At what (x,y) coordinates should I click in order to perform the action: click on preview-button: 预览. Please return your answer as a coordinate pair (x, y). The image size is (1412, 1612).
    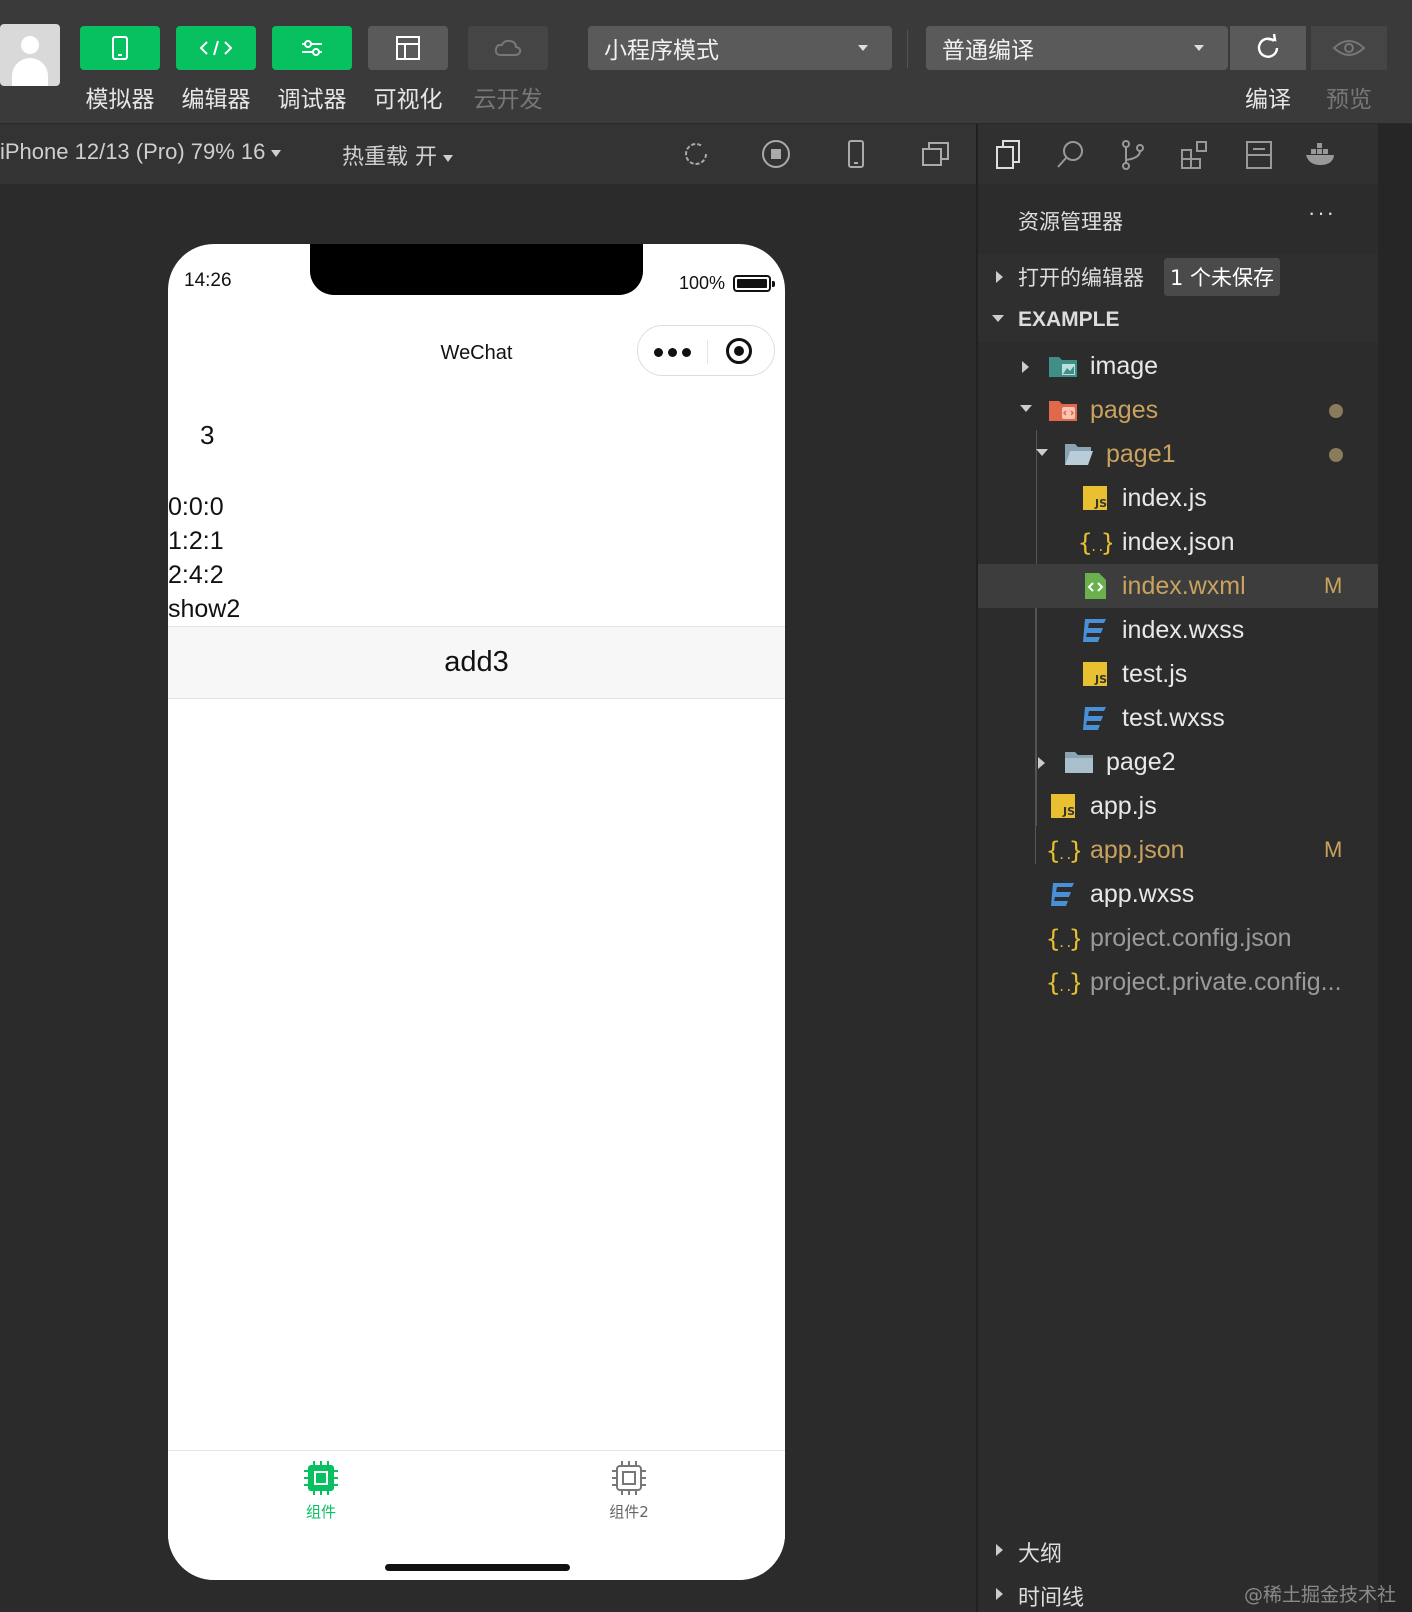
    Looking at the image, I should click on (1349, 70).